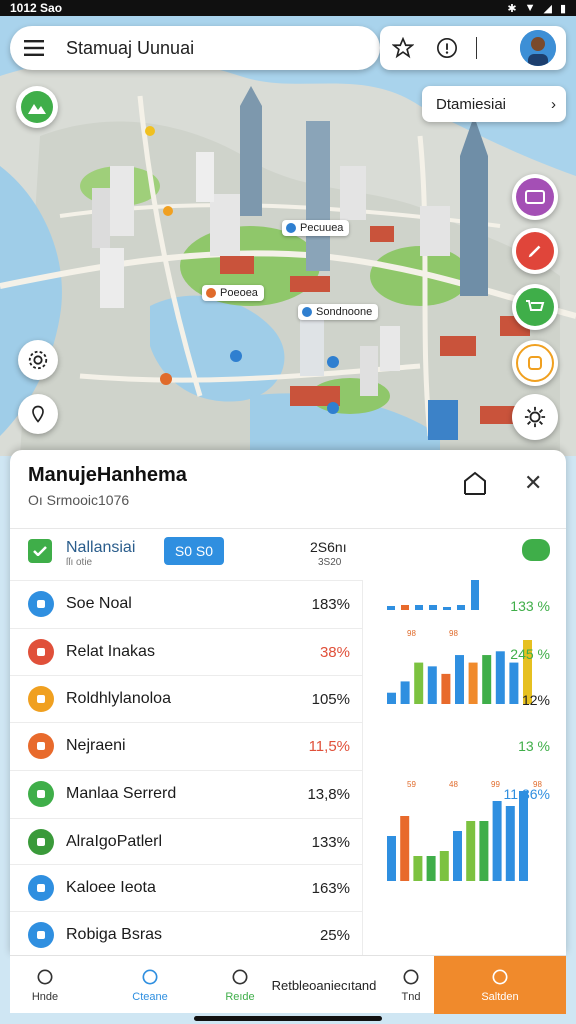 This screenshot has width=576, height=1024. Describe the element at coordinates (121, 793) in the screenshot. I see `list-item-name: Manlaa Serrerd` at that location.